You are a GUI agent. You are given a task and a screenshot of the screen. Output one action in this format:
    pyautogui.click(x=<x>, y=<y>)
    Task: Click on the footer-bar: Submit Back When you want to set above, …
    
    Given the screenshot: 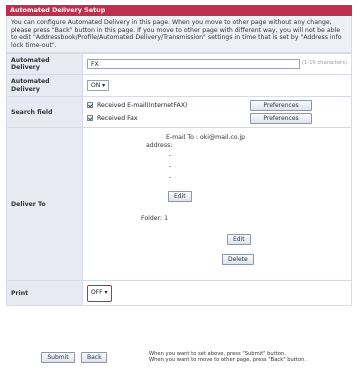 What is the action you would take?
    pyautogui.click(x=191, y=358)
    